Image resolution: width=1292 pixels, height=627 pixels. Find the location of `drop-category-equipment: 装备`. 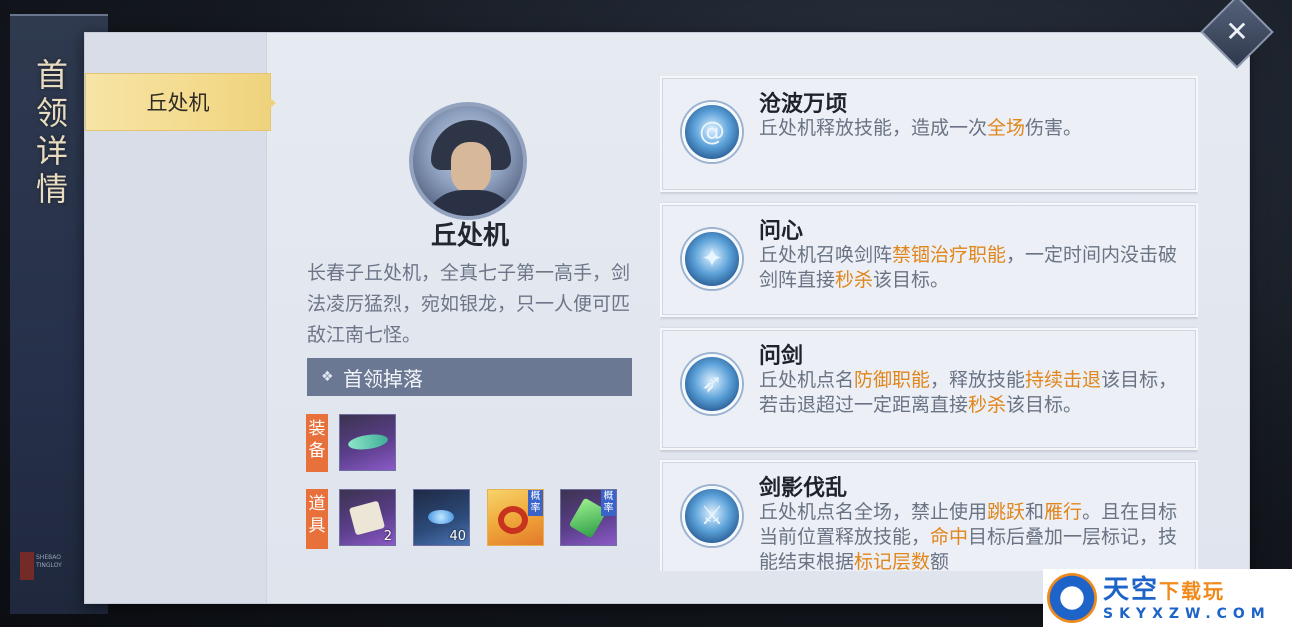

drop-category-equipment: 装备 is located at coordinates (317, 443).